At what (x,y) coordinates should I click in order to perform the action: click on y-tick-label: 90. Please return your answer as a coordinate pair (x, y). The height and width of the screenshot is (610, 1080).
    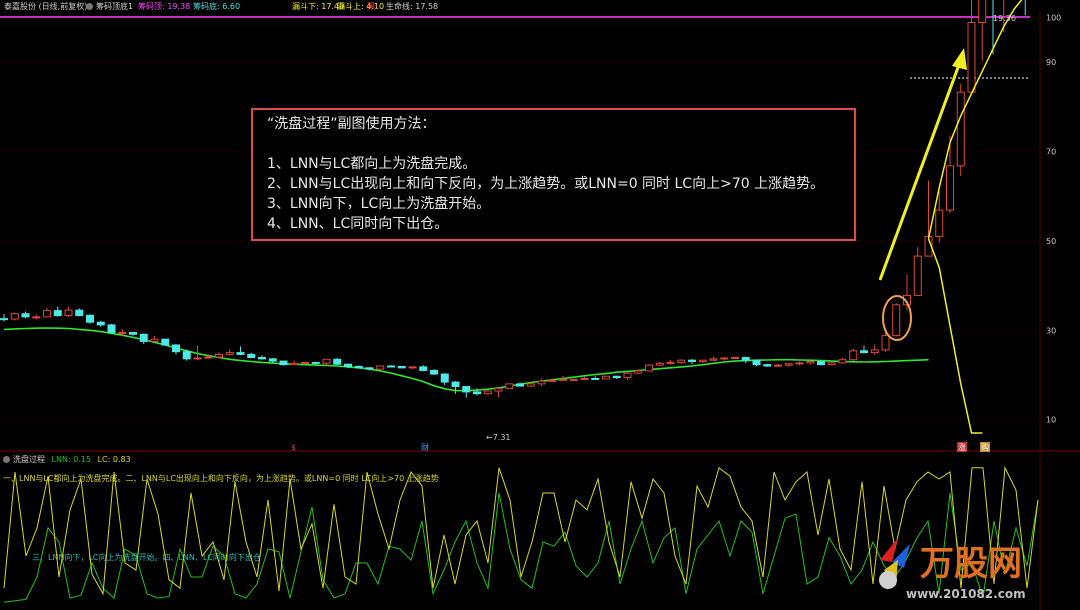
    Looking at the image, I should click on (1051, 62).